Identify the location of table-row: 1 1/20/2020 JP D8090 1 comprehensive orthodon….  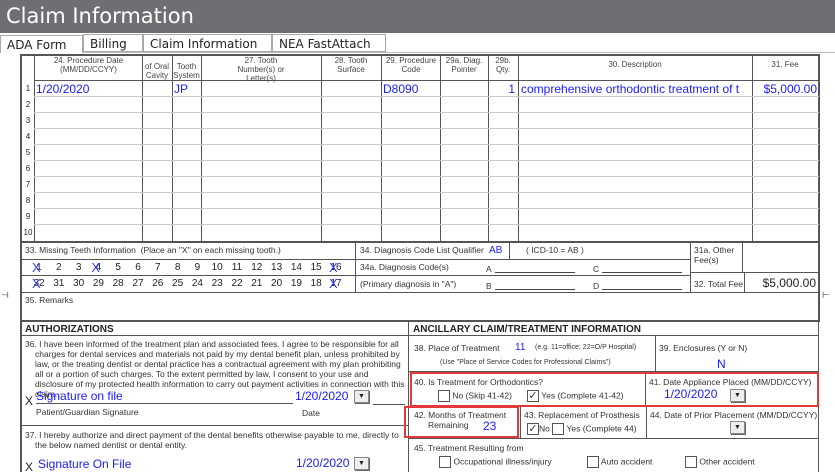
(420, 89).